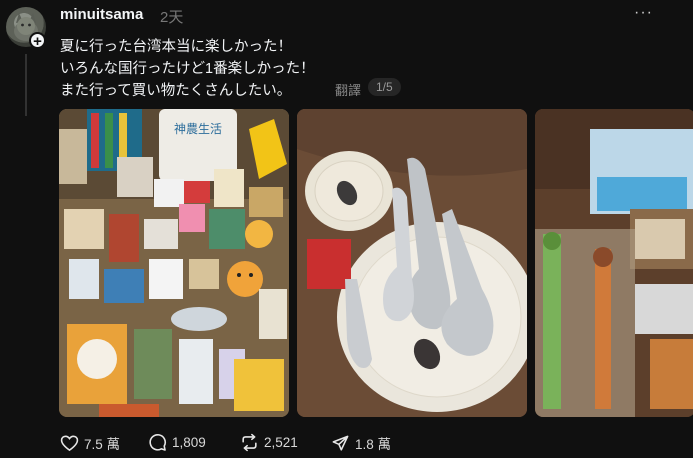  I want to click on like-button: 7.5 萬, so click(90, 443).